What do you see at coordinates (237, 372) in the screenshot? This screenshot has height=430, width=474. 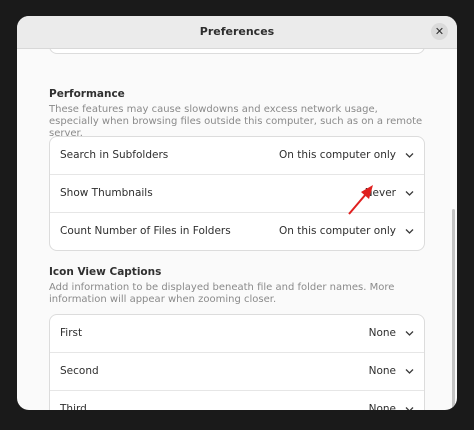 I see `caption-second-row: Second None` at bounding box center [237, 372].